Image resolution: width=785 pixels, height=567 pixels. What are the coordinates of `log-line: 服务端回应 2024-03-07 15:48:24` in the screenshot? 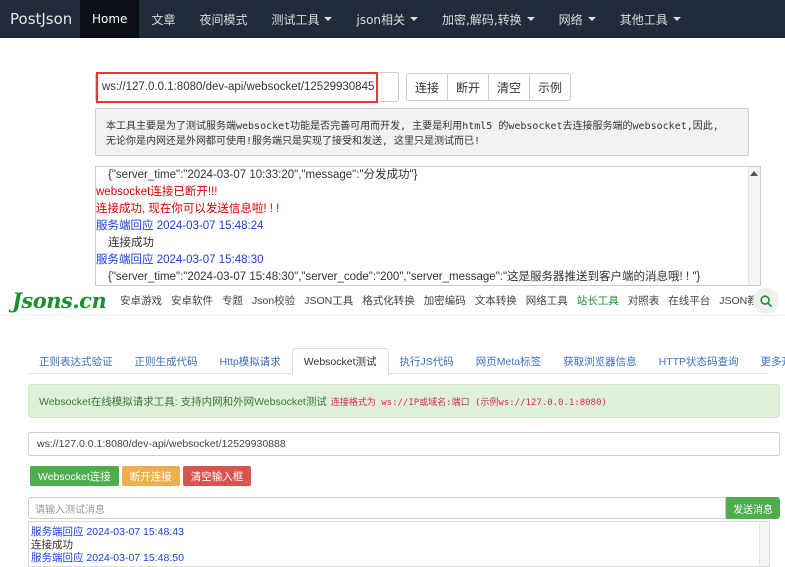 It's located at (180, 226).